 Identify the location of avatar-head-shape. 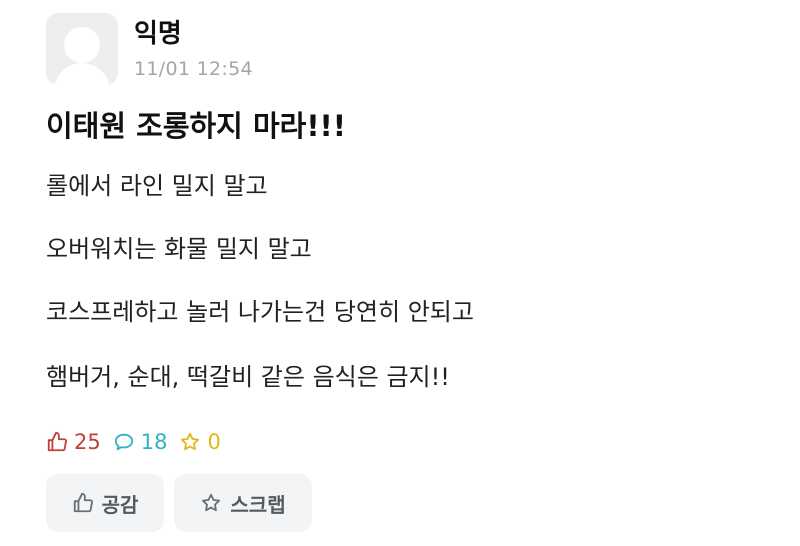
(82, 45).